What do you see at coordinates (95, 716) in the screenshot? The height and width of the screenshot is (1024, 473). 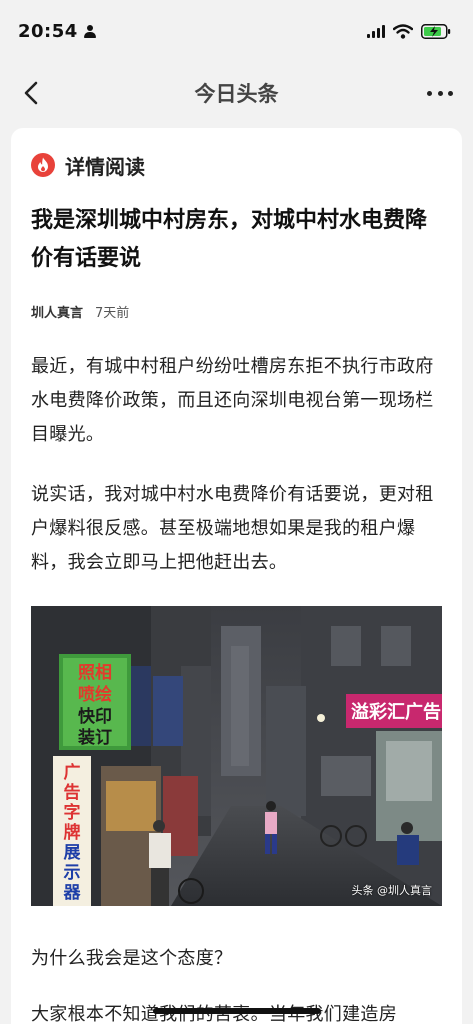 I see `svg-text: 快印` at bounding box center [95, 716].